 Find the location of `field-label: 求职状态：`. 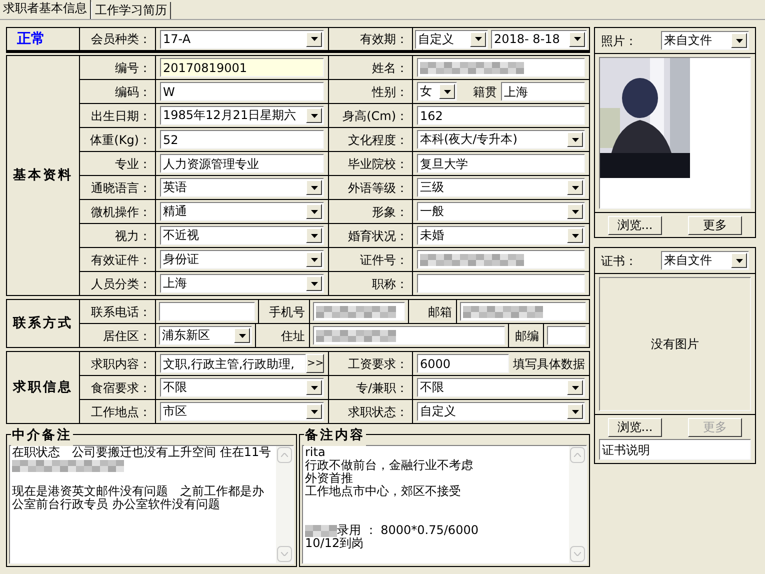

field-label: 求职状态： is located at coordinates (378, 412).